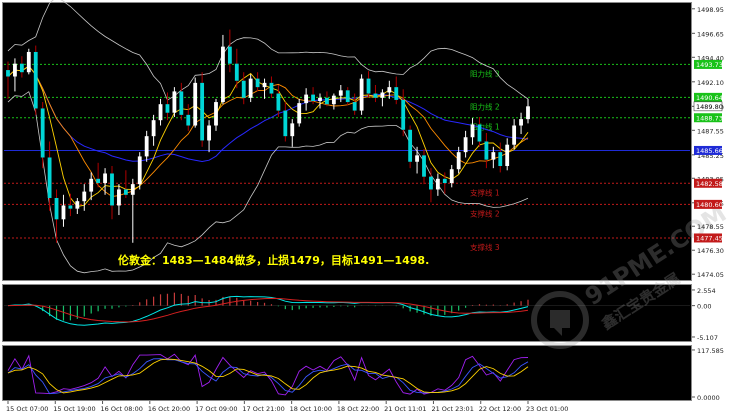 The image size is (731, 414). What do you see at coordinates (405, 409) in the screenshot?
I see `time-tick-label: 21 Oct 11:01` at bounding box center [405, 409].